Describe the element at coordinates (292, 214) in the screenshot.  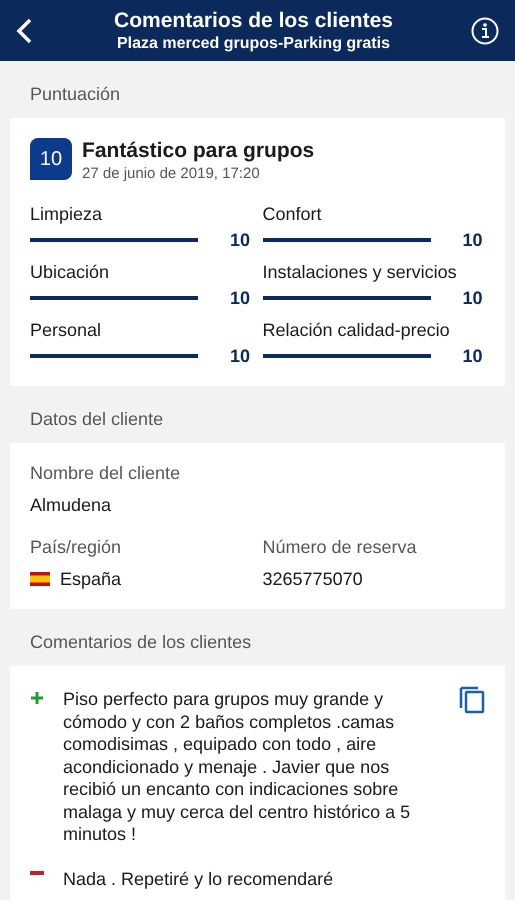
I see `category-label: Confort` at that location.